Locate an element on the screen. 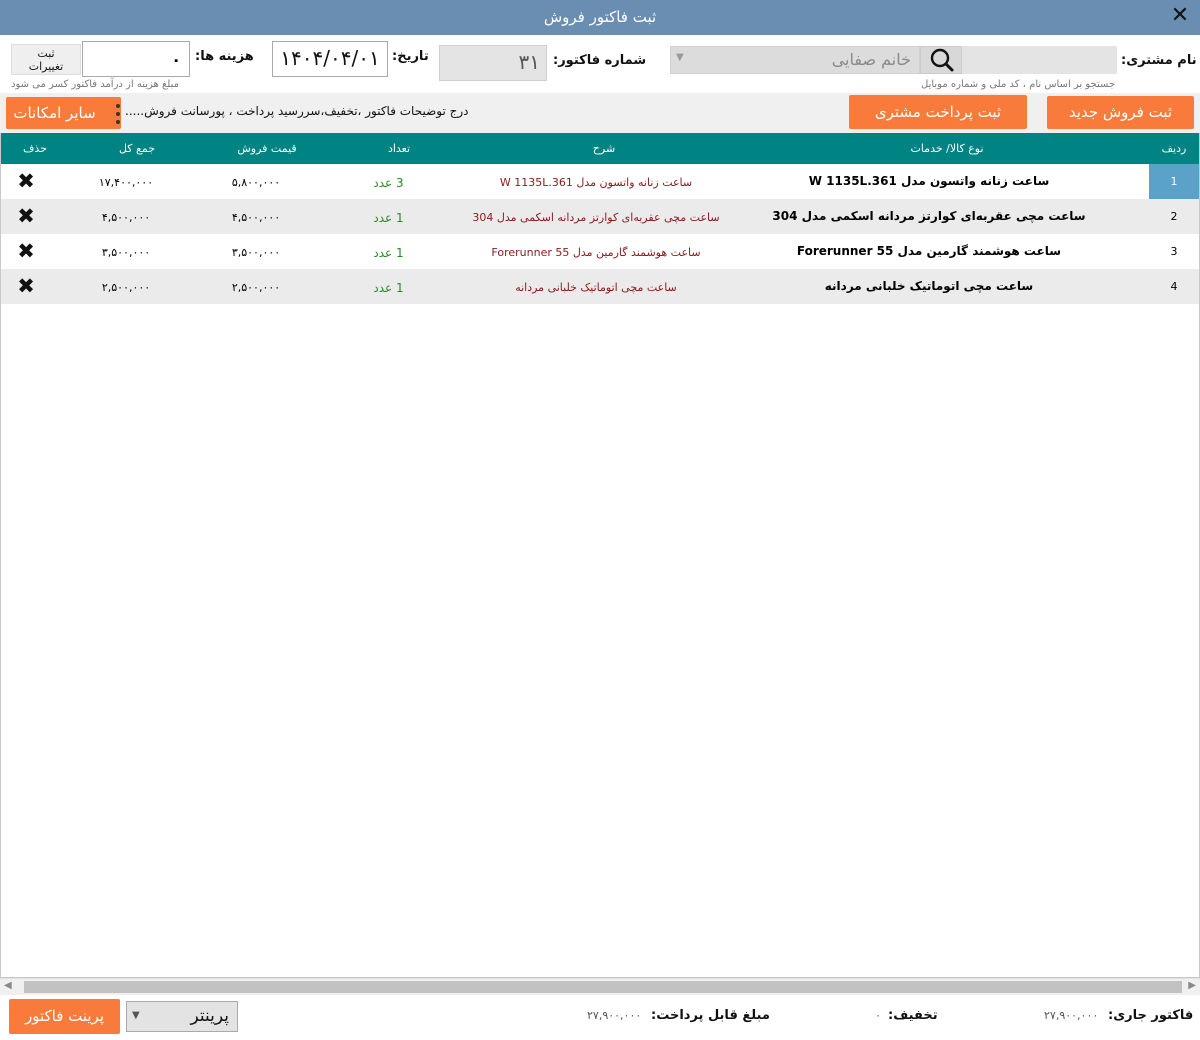 The height and width of the screenshot is (1040, 1200). row-item-name: ساعت مچی اتوماتیک خلبانی مردانه is located at coordinates (929, 286).